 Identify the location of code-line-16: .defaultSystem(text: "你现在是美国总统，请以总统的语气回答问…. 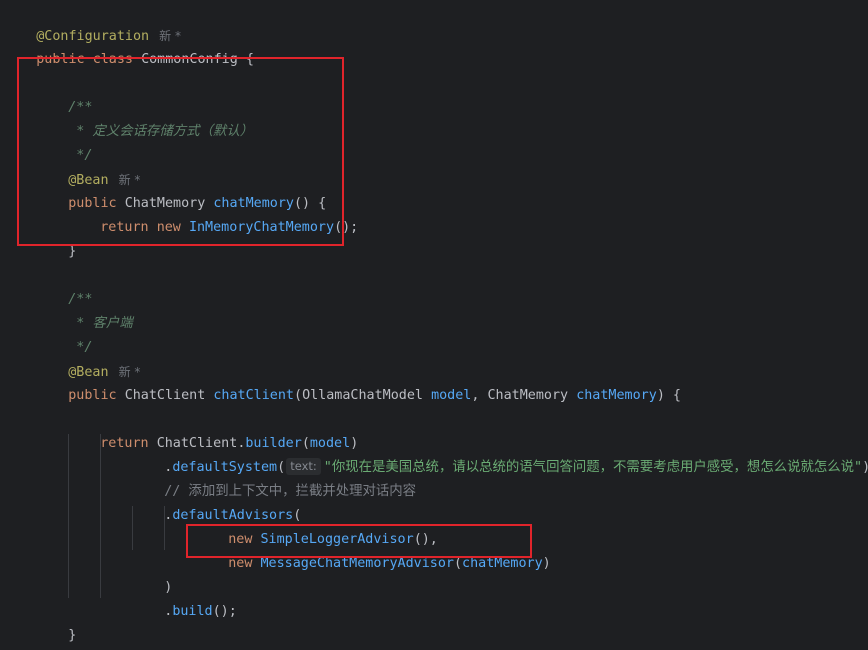
(500, 453).